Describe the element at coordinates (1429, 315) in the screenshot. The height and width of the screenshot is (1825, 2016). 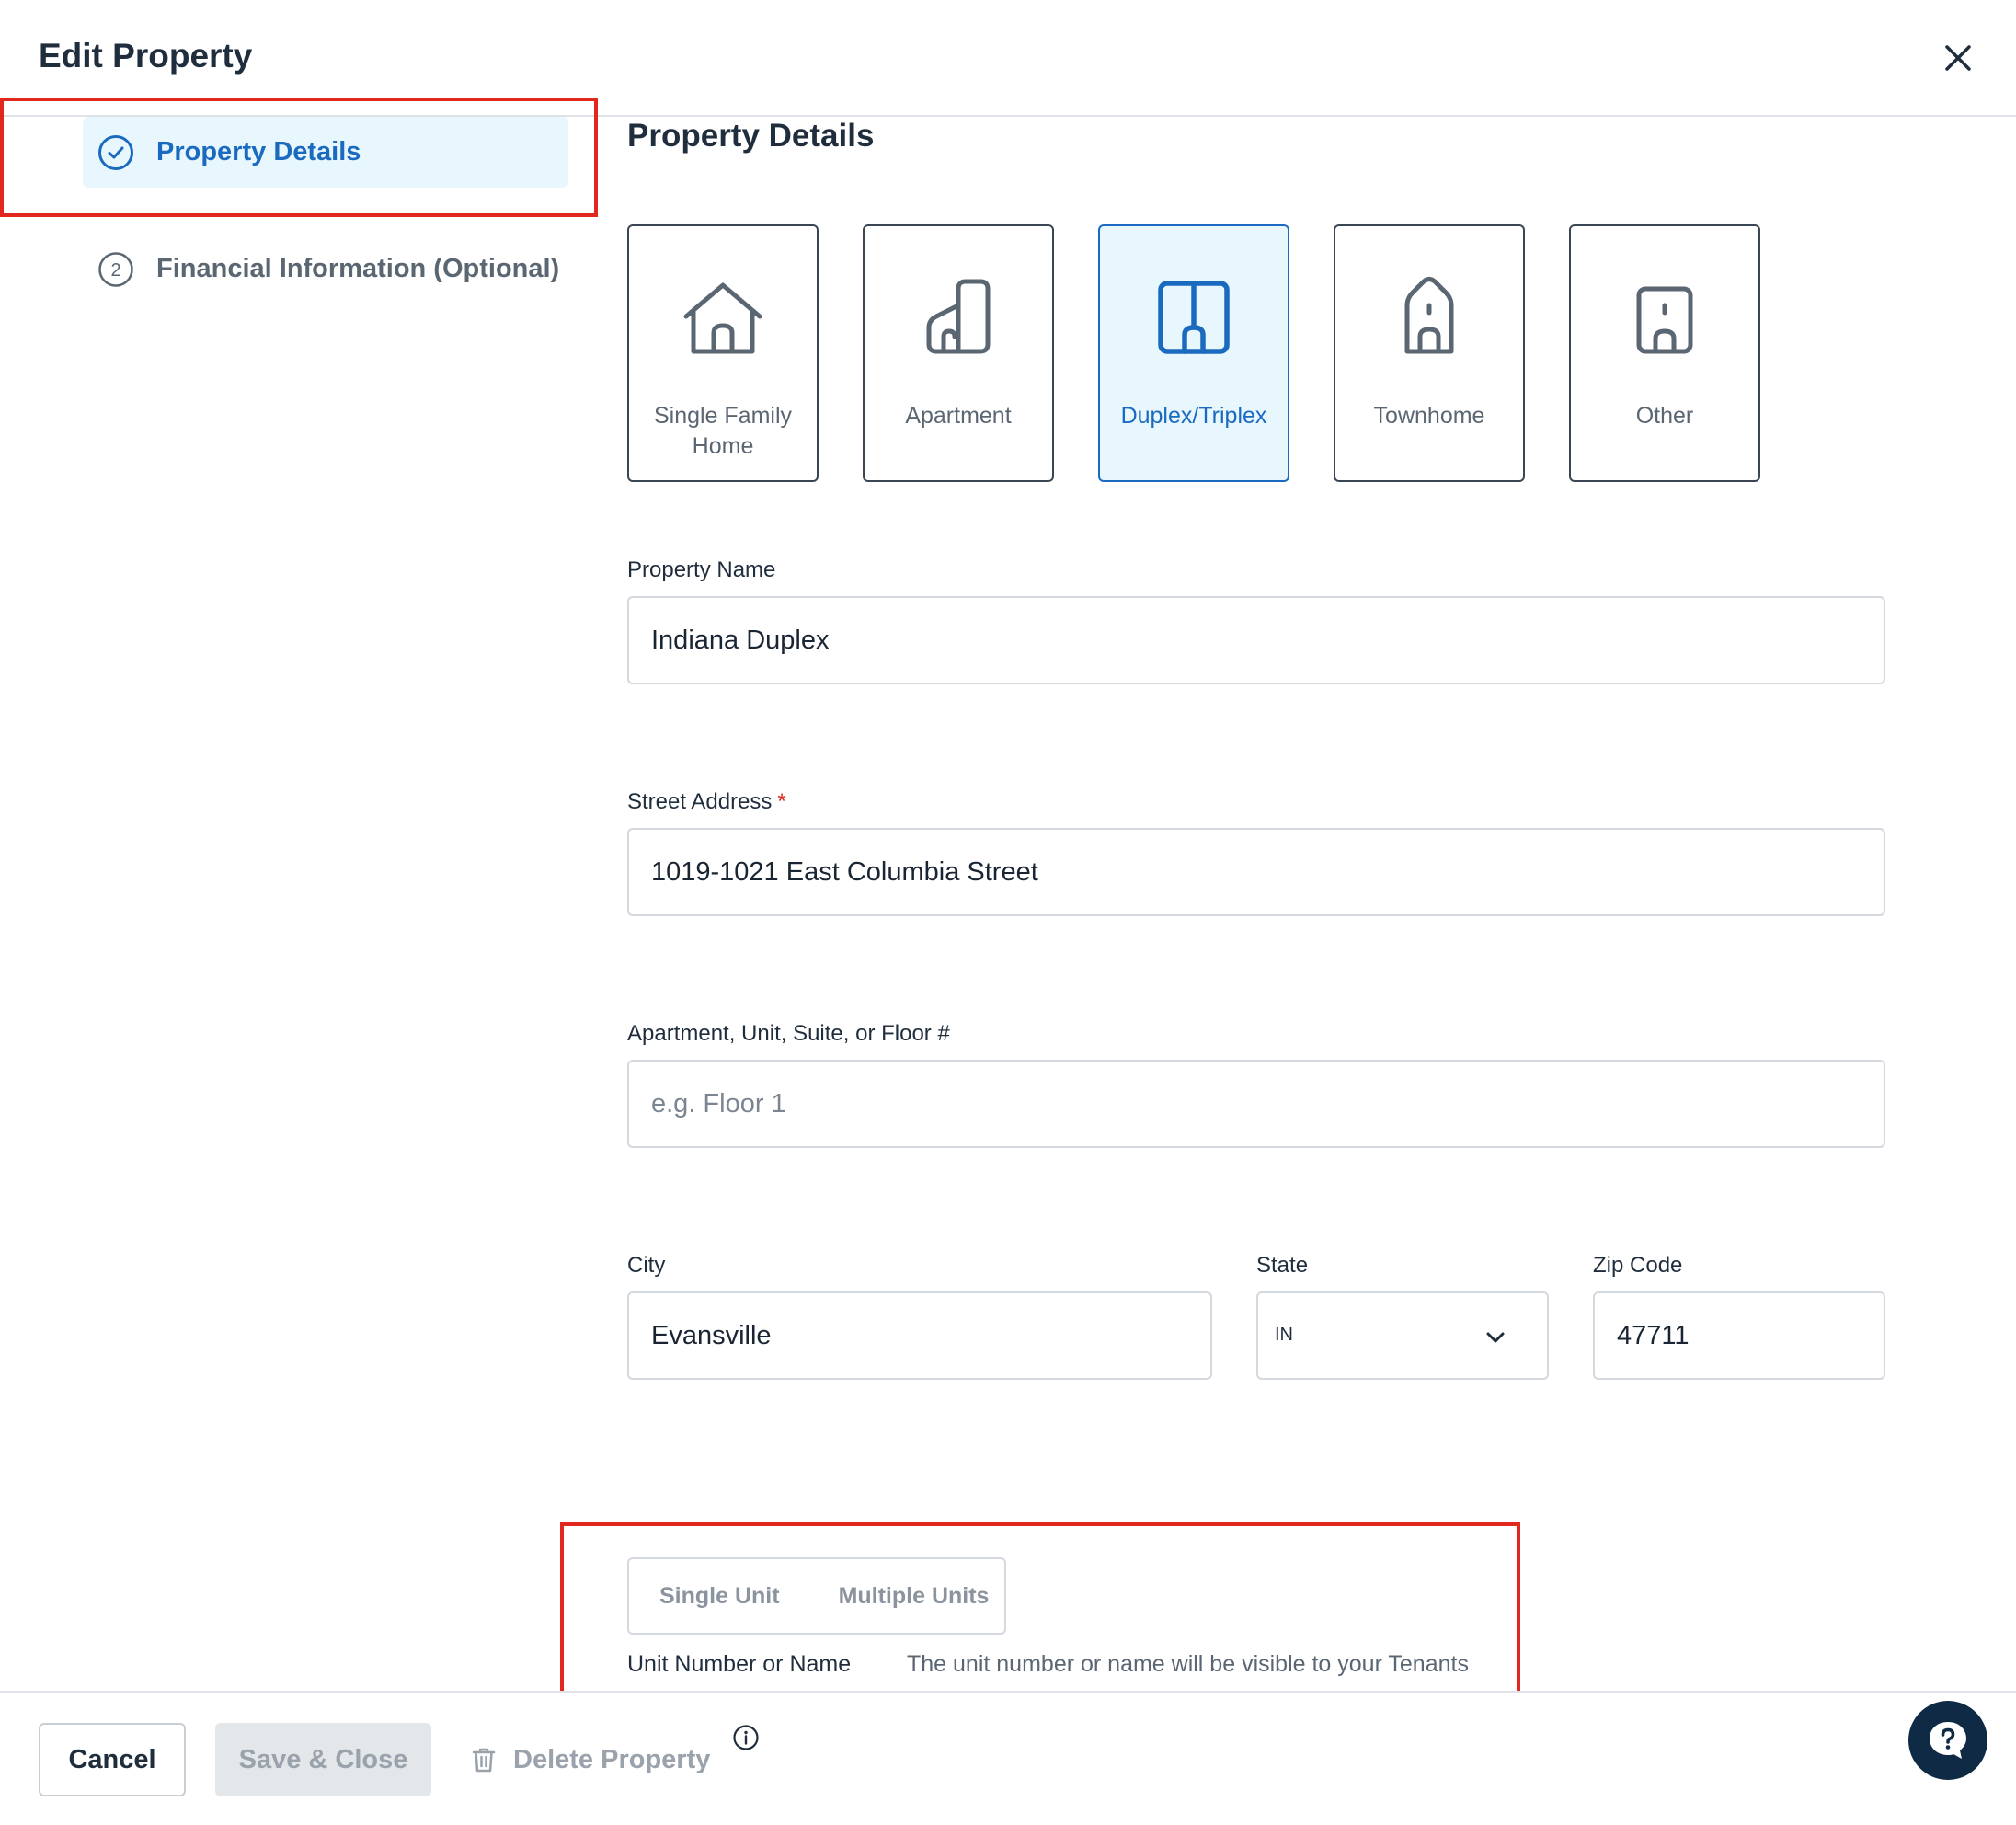
I see `townhome-icon` at that location.